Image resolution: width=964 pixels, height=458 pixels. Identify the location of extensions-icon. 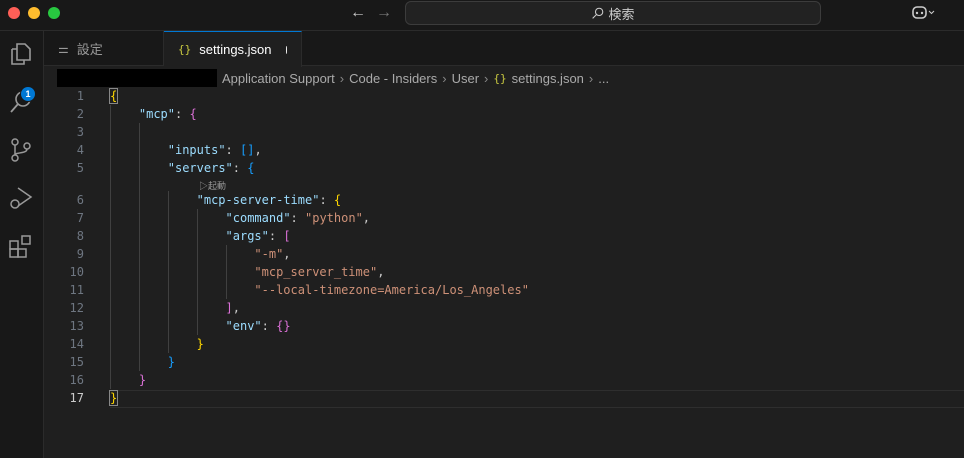
(21, 246).